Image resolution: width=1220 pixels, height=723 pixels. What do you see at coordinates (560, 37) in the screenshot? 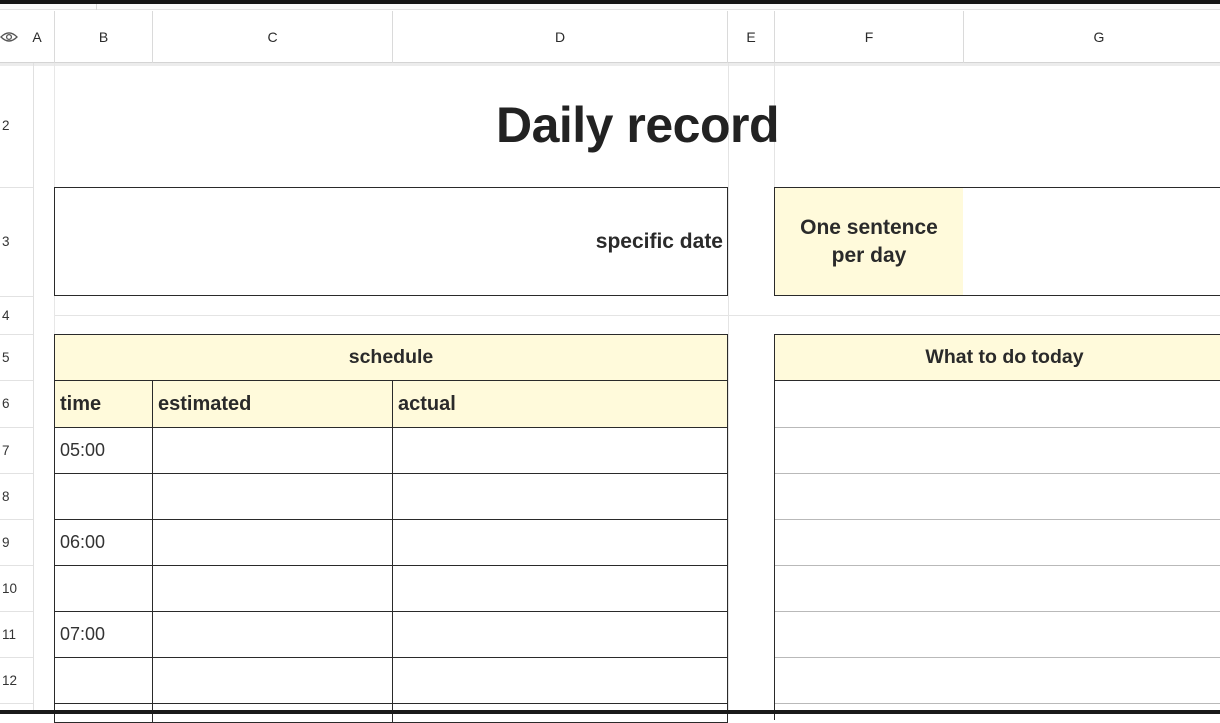
I see `column-header-d: D` at bounding box center [560, 37].